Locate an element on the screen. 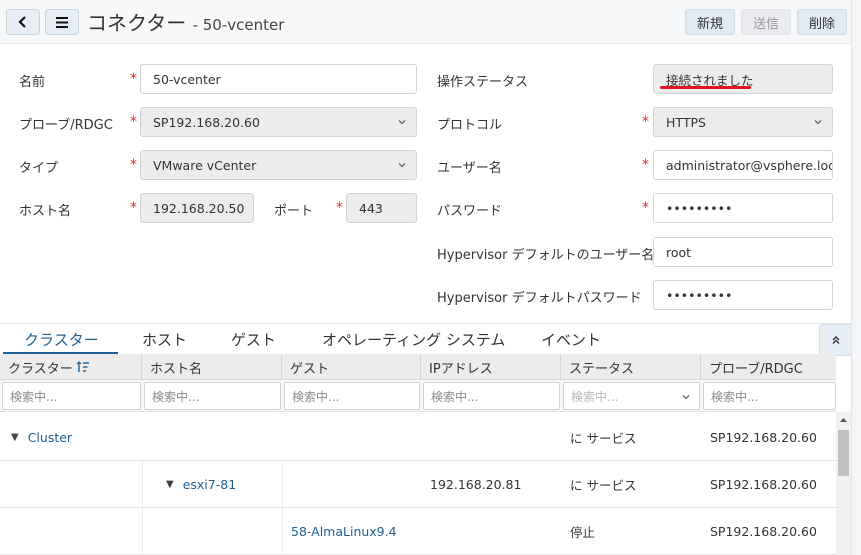 This screenshot has width=861, height=555. hamburger-menu-icon is located at coordinates (62, 22).